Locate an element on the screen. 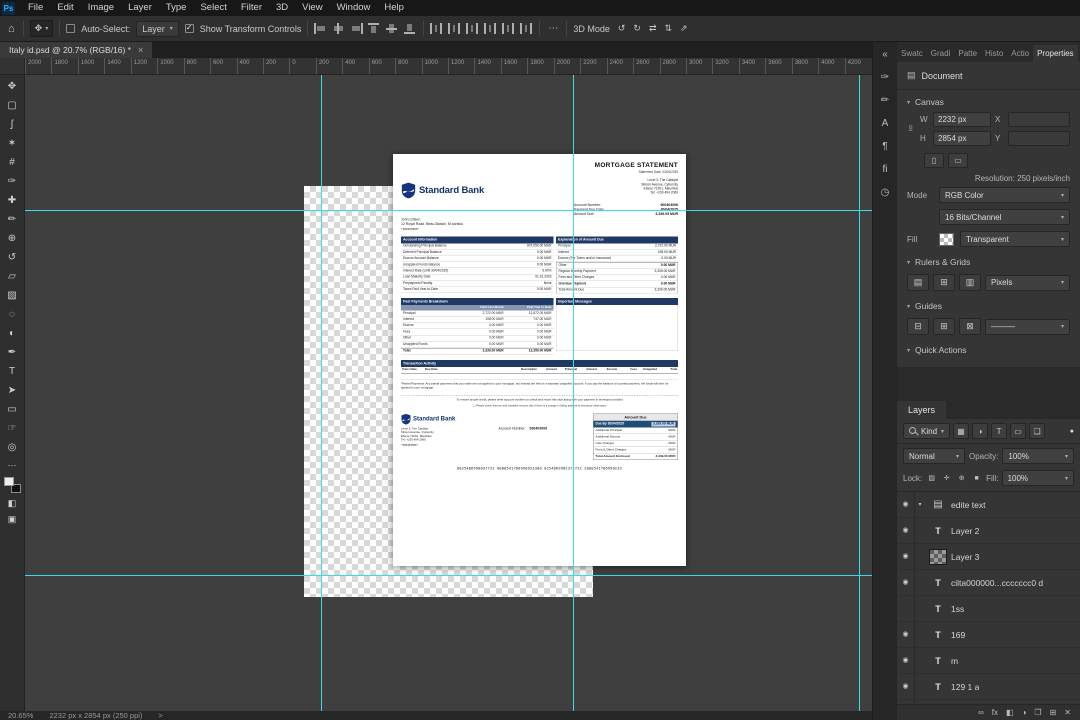  menu-item: Layer is located at coordinates (140, 8).